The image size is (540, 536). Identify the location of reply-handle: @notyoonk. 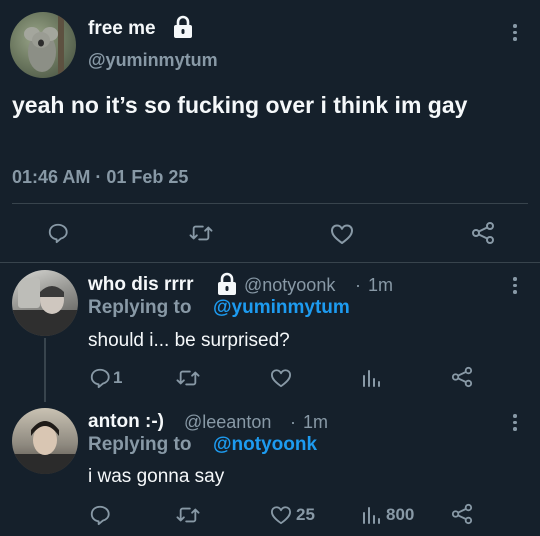
(289, 285).